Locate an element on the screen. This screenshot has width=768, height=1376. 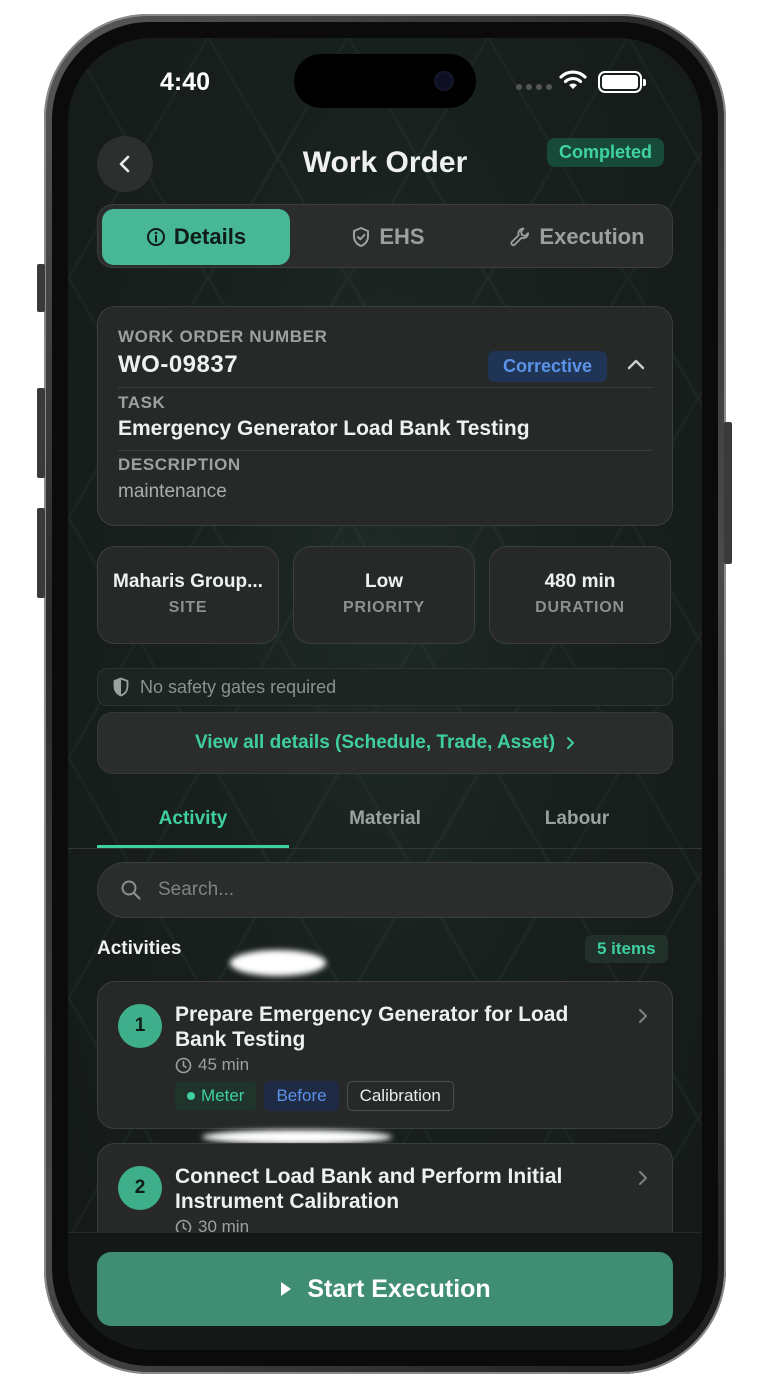
status-bar: 4:40 is located at coordinates (385, 83).